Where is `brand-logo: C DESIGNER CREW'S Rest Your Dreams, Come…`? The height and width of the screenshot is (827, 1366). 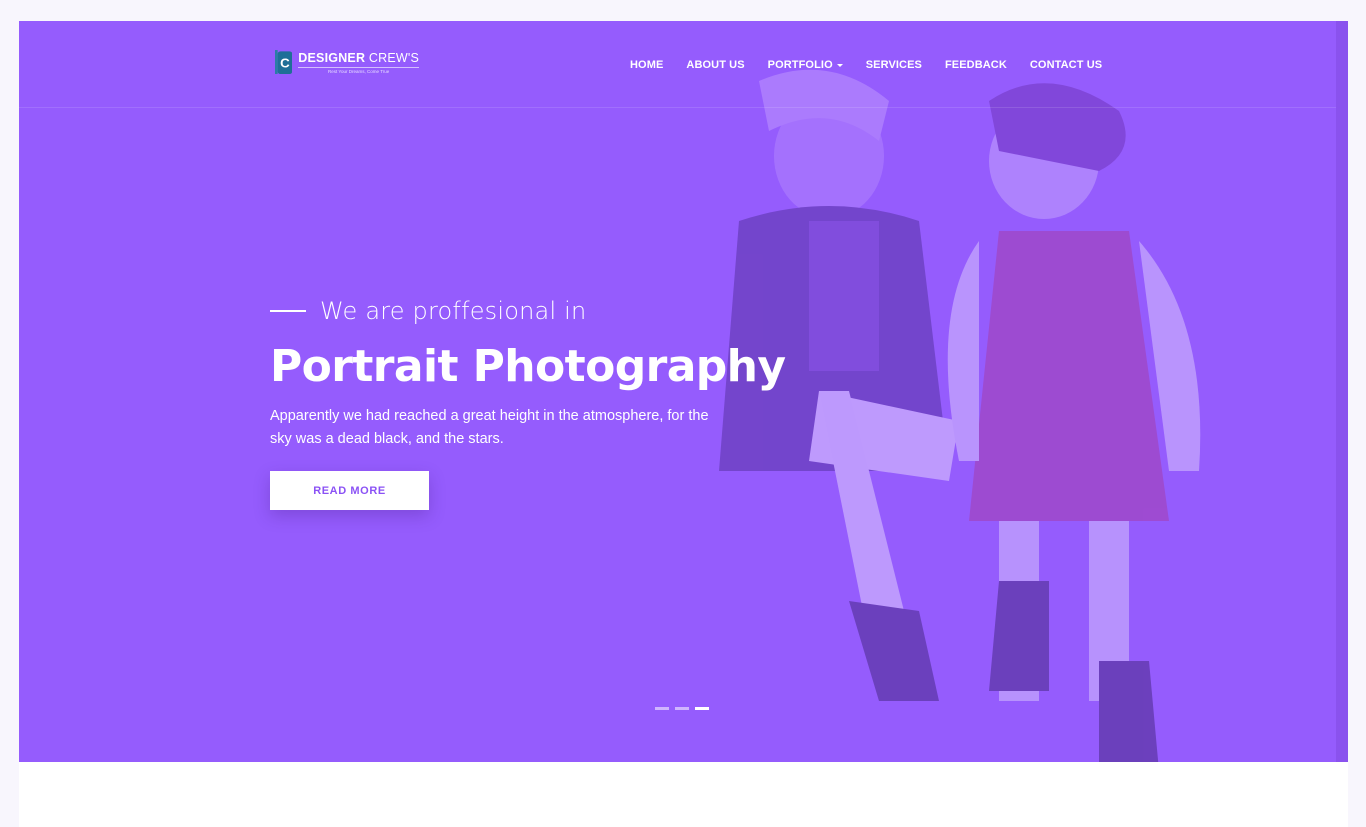 brand-logo: C DESIGNER CREW'S Rest Your Dreams, Come… is located at coordinates (347, 62).